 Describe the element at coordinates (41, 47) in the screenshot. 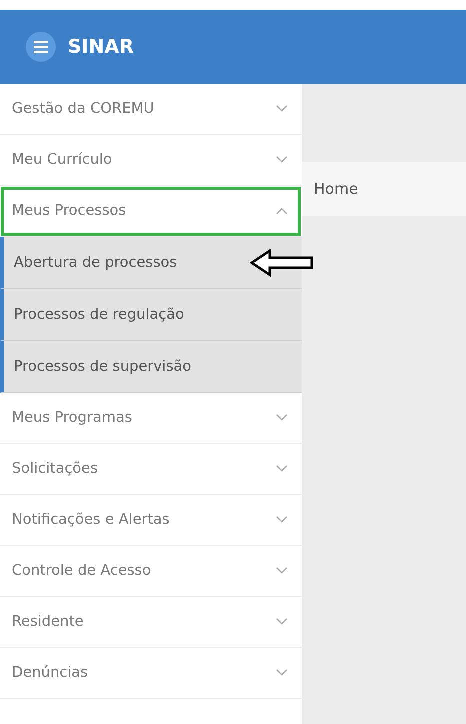

I see `menu-icon` at that location.